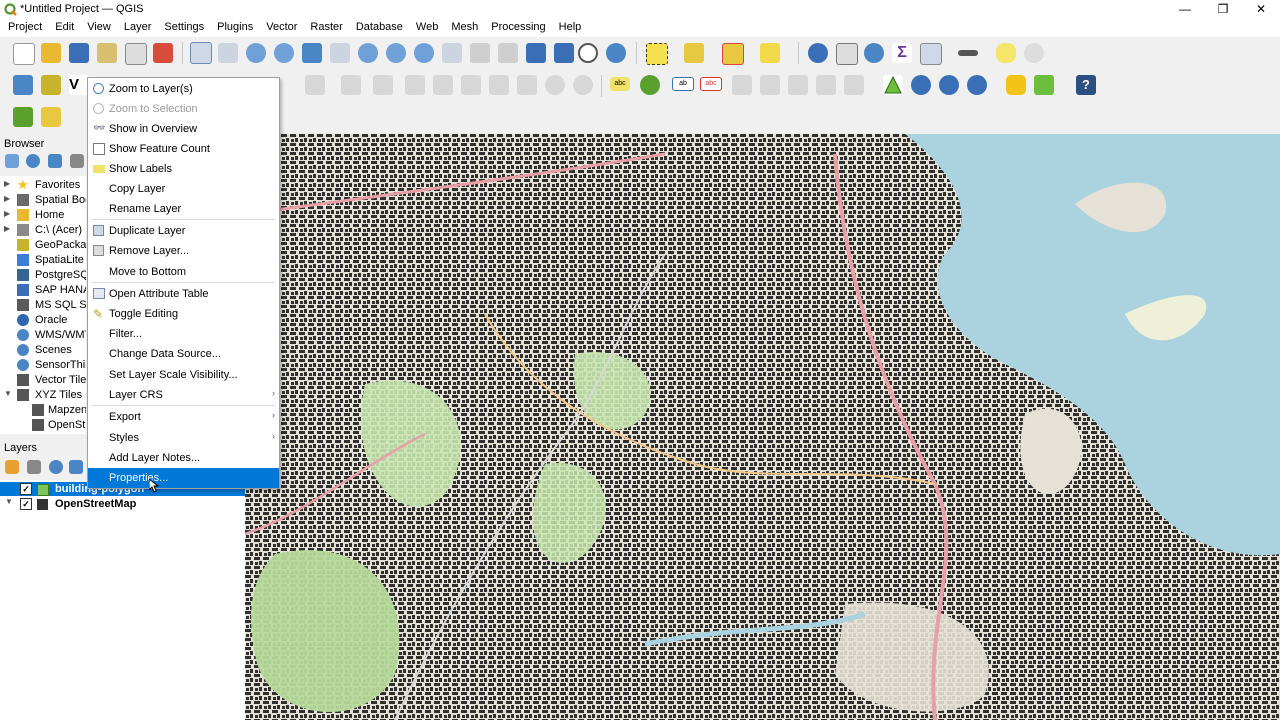  Describe the element at coordinates (711, 84) in the screenshot. I see `toggle-label-display-icon: abc` at that location.